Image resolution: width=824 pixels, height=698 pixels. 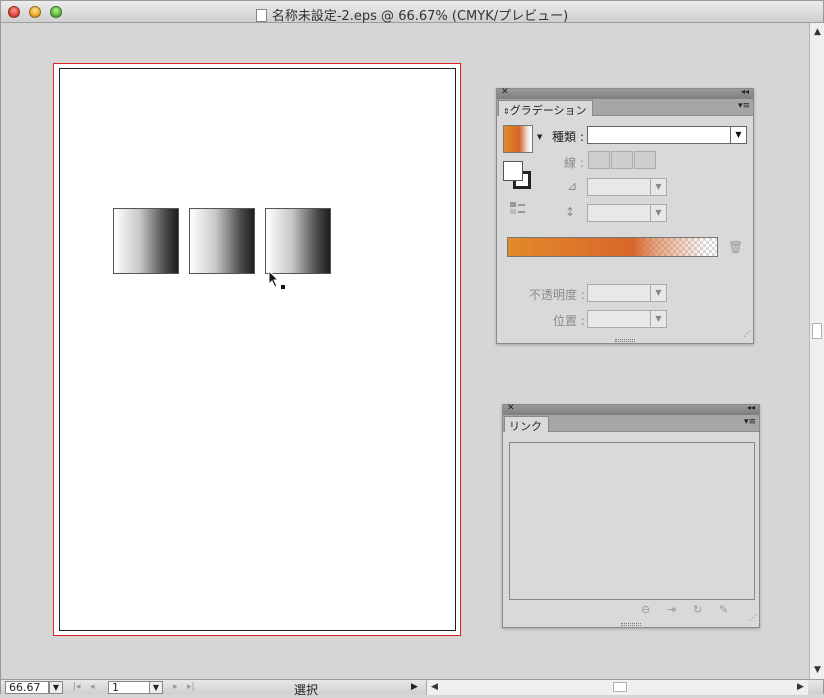 What do you see at coordinates (570, 212) in the screenshot?
I see `aspect-ratio-icon: ↕` at bounding box center [570, 212].